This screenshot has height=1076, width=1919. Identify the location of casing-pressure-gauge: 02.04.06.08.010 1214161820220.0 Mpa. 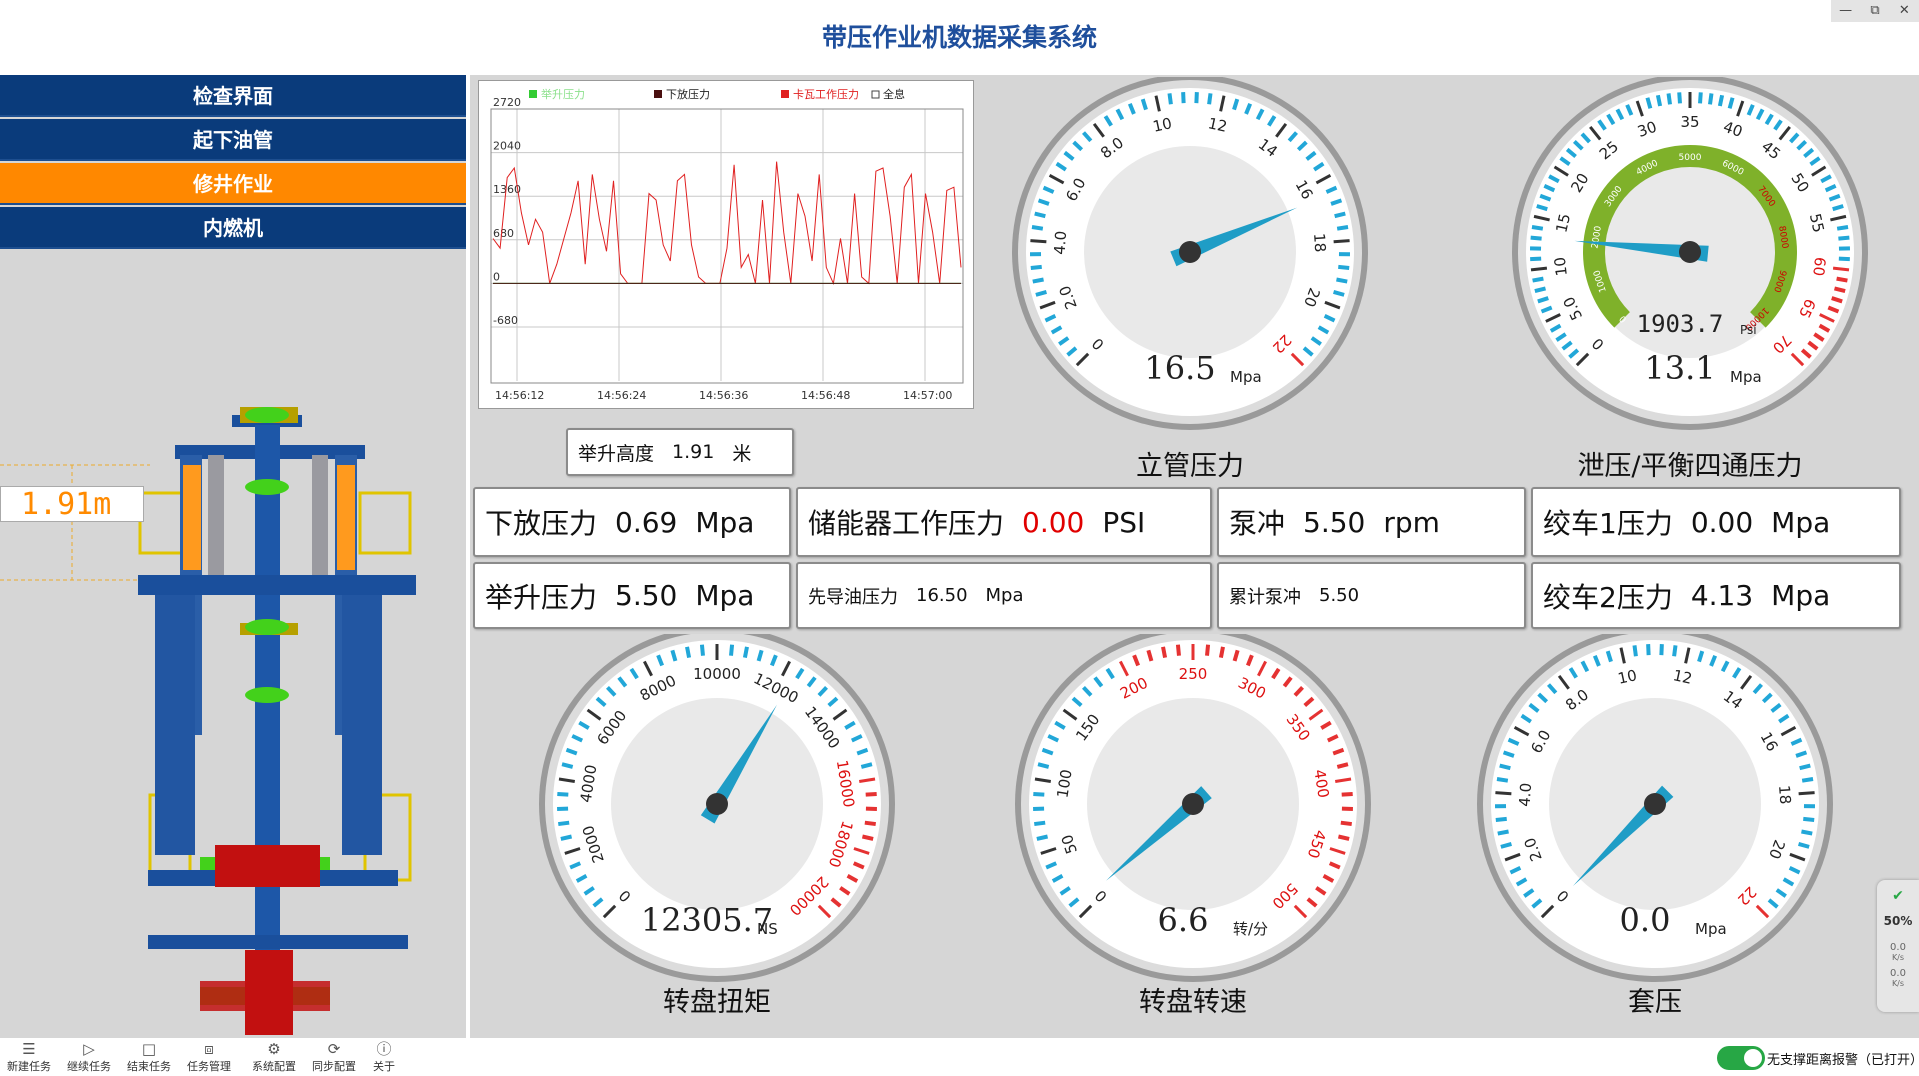
(1655, 808).